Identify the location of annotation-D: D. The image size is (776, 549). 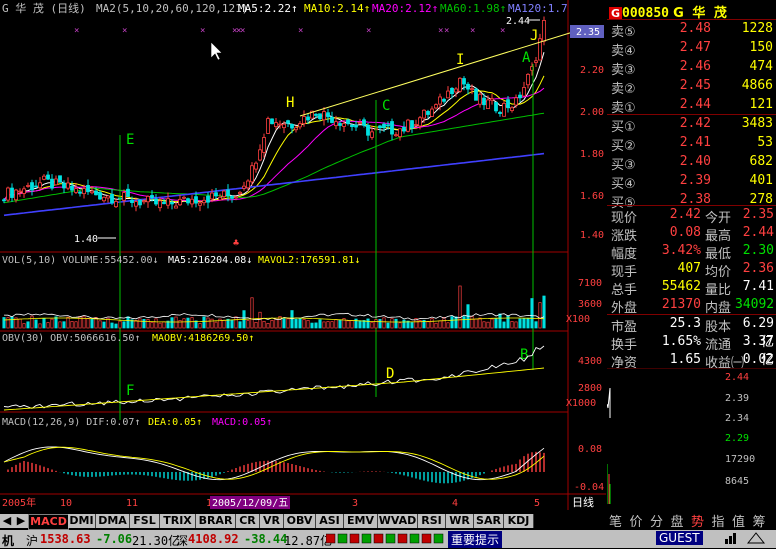
(390, 374).